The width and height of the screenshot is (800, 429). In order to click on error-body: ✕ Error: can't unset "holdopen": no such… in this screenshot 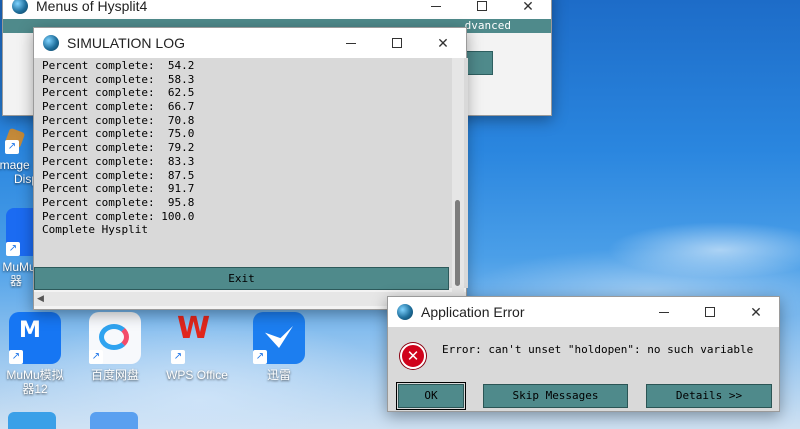, I will do `click(583, 369)`.